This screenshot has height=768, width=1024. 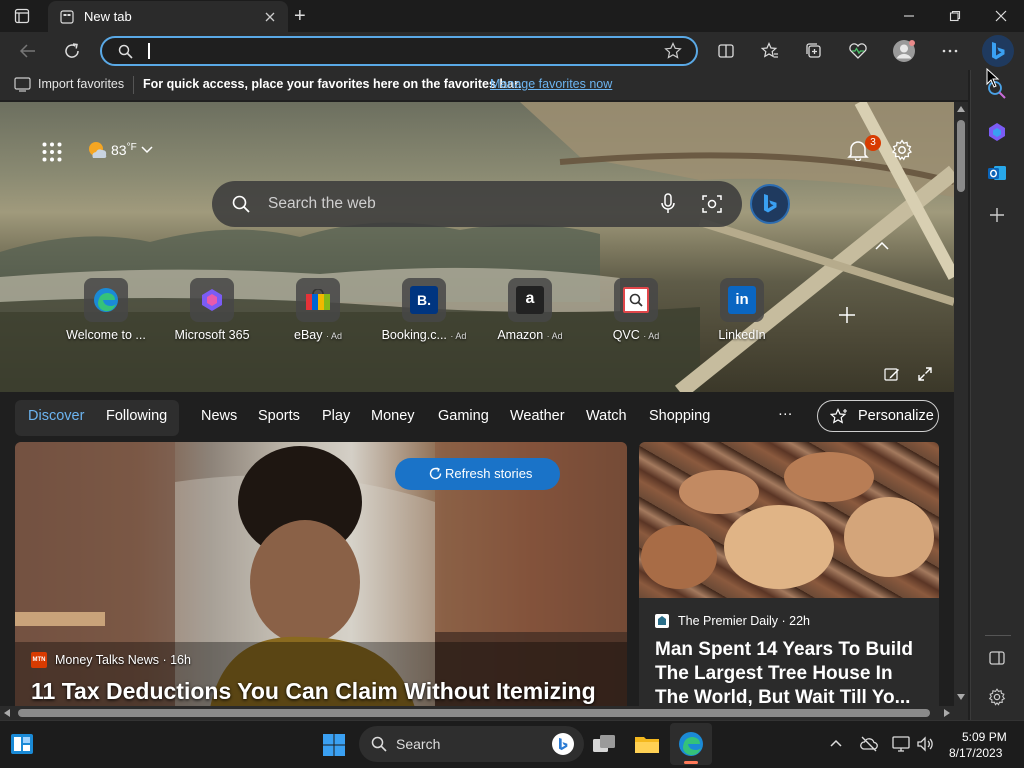 I want to click on web-search-box: Search the web, so click(x=477, y=204).